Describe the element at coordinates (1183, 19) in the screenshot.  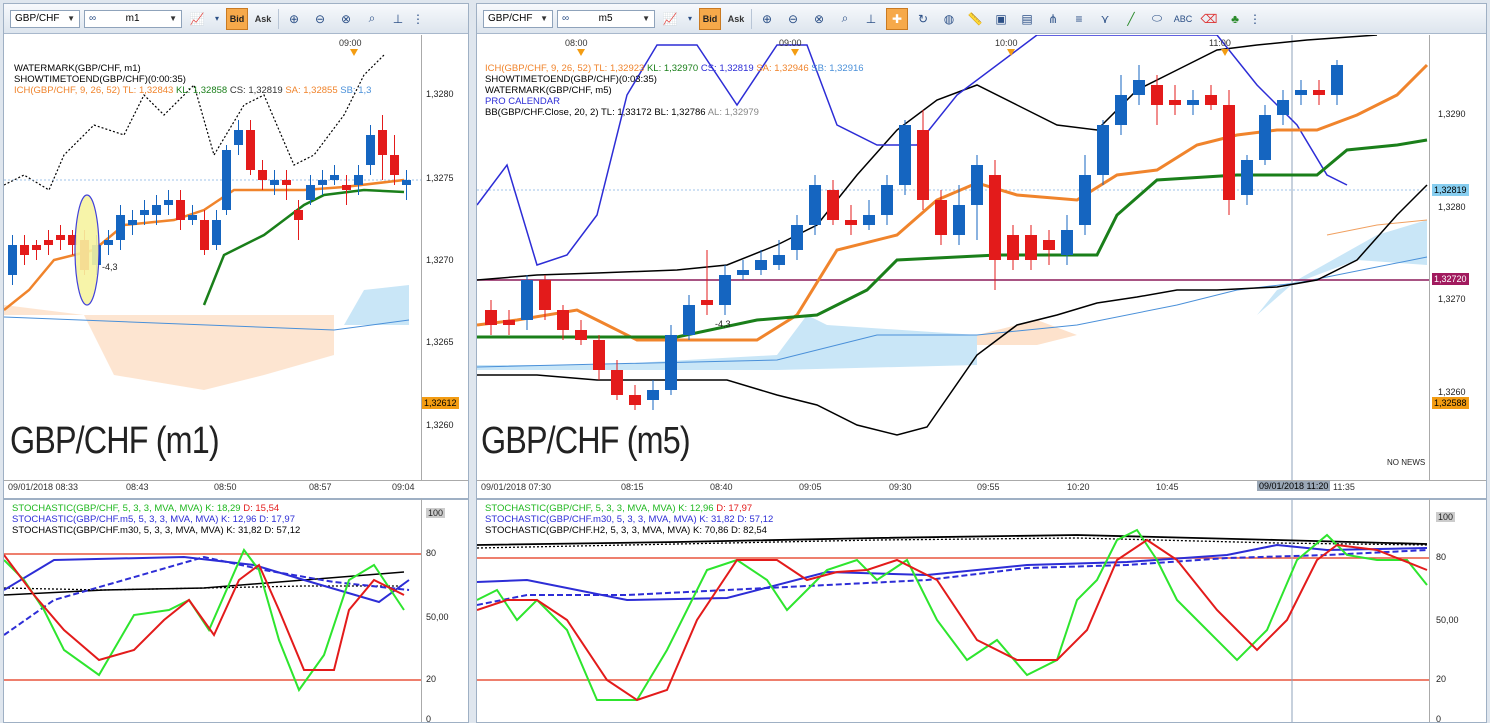
I see `text-icon: ABC` at that location.